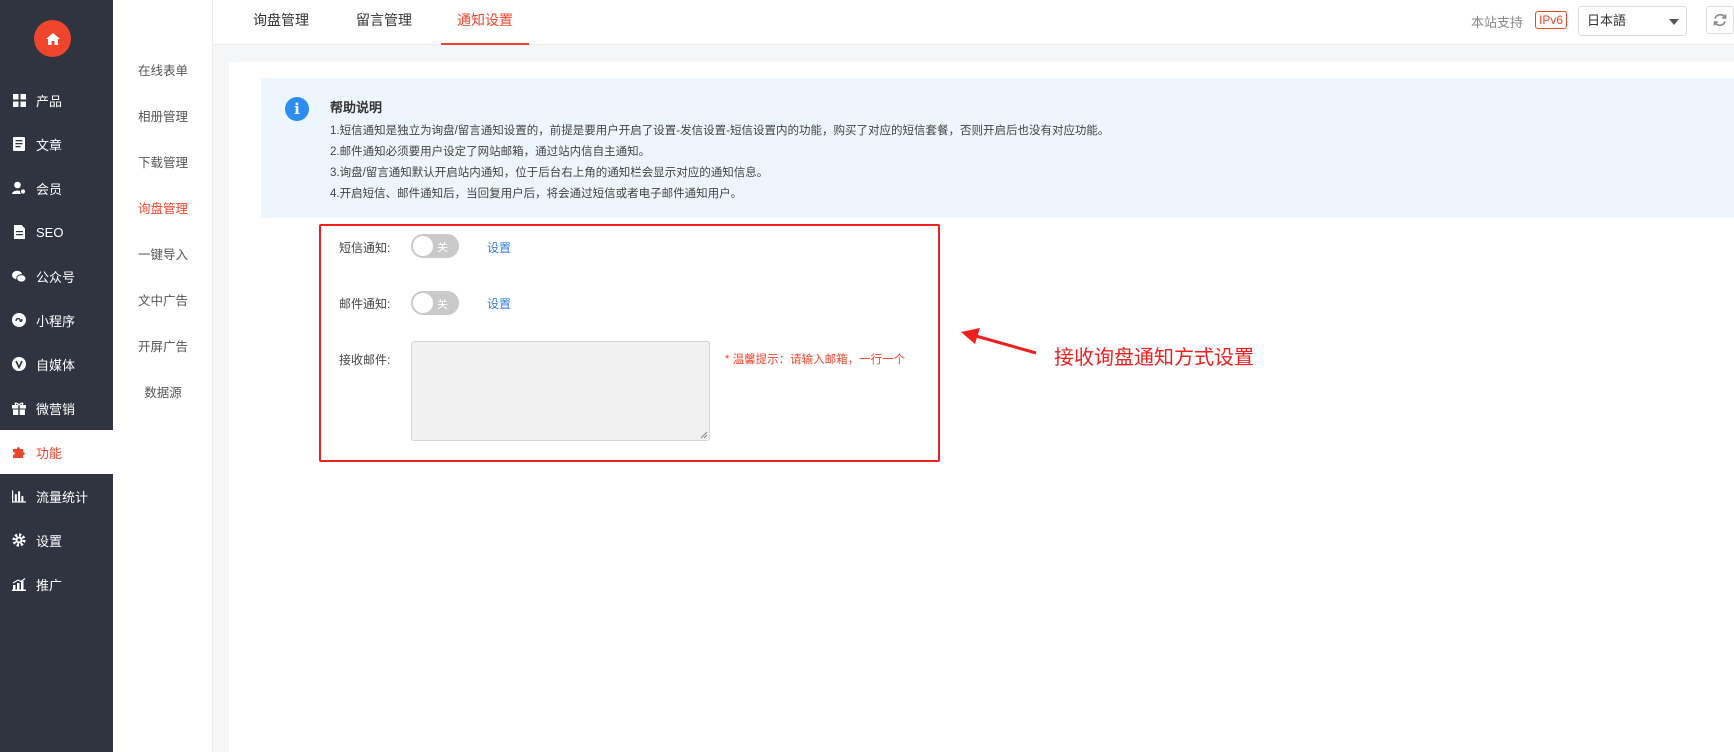 This screenshot has height=752, width=1734. I want to click on language-select: 日本語, so click(1632, 21).